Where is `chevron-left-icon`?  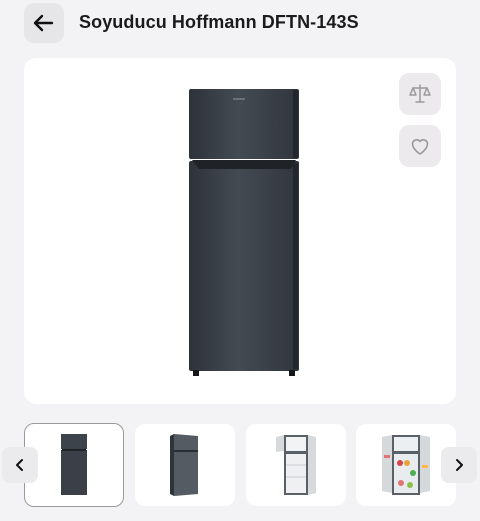
chevron-left-icon is located at coordinates (19, 465).